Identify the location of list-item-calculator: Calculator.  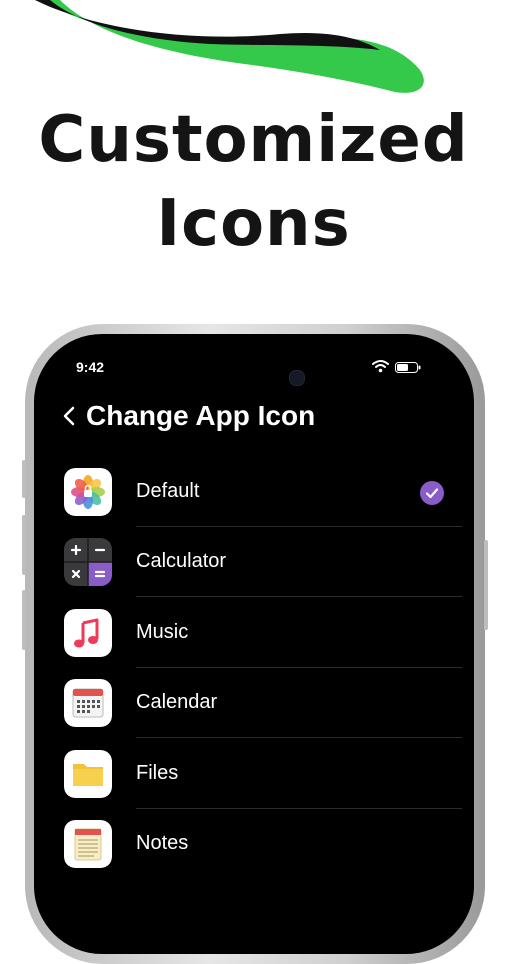
(264, 569).